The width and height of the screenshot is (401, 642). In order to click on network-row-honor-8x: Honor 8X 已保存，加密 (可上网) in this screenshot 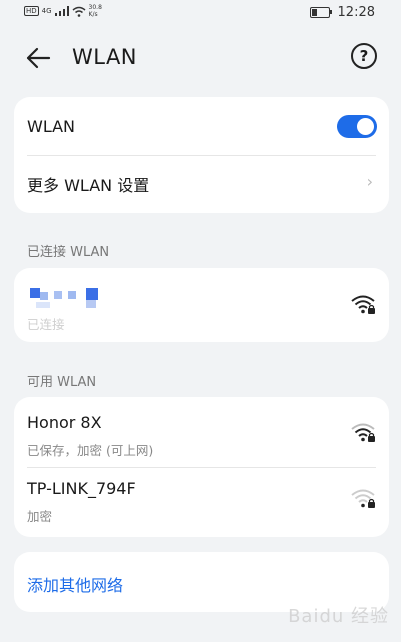, I will do `click(201, 432)`.